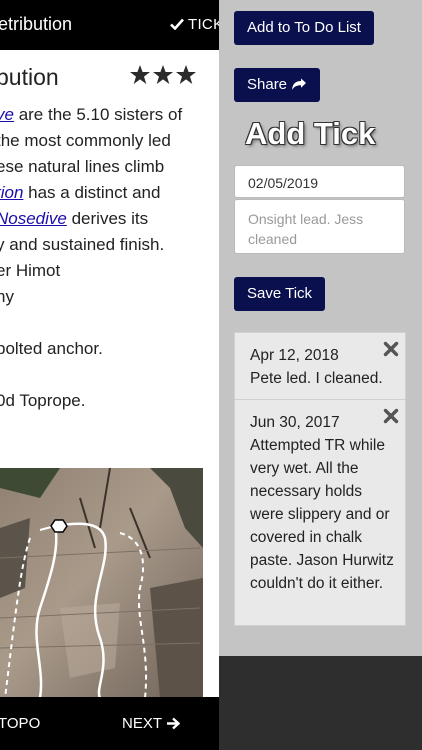 The image size is (422, 750). What do you see at coordinates (109, 25) in the screenshot?
I see `top-navigation-bar: etribution TICK` at bounding box center [109, 25].